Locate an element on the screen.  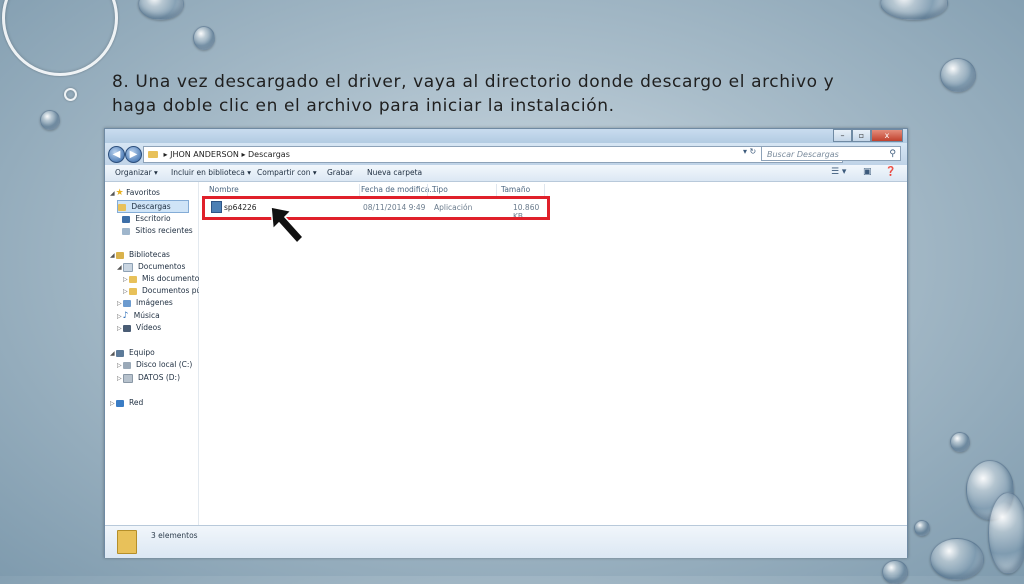
preview-pane-icon: ▣ is located at coordinates (867, 172).